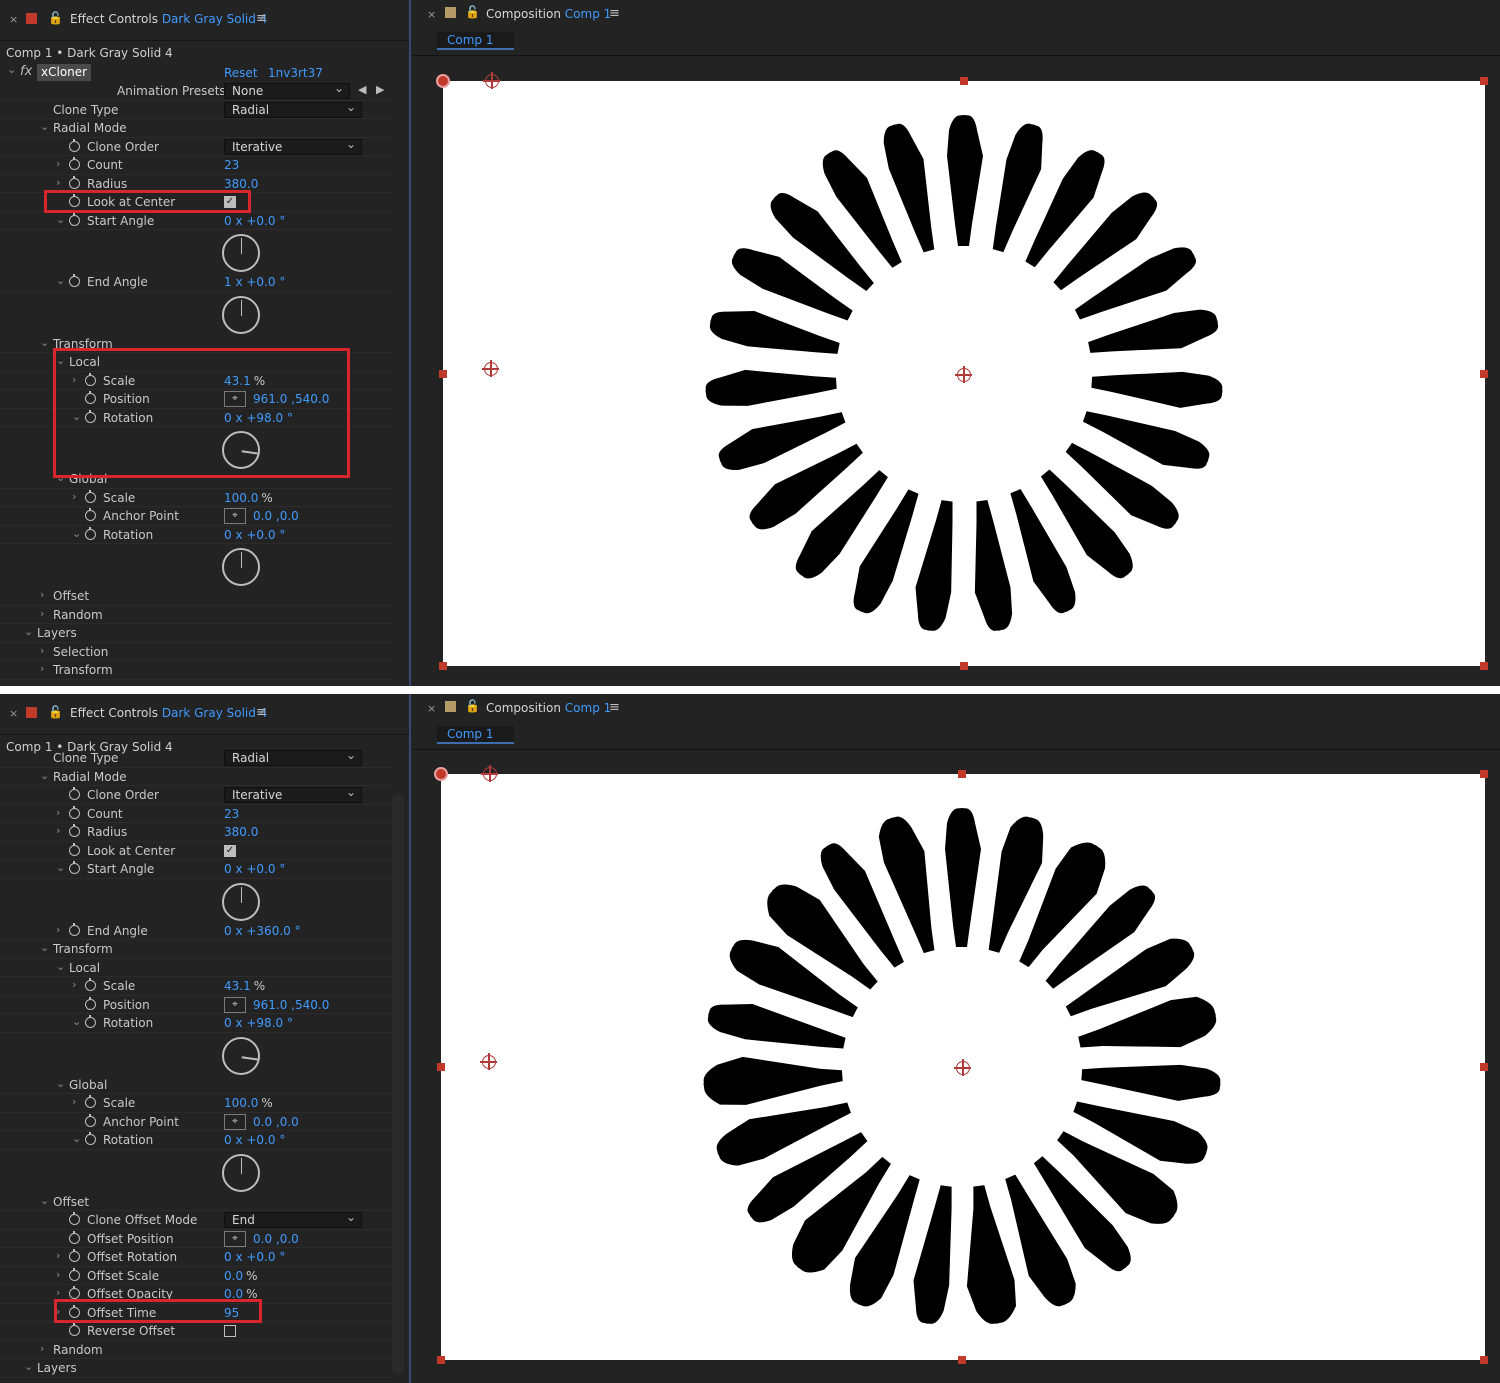 This screenshot has height=1383, width=1500. What do you see at coordinates (196, 832) in the screenshot?
I see `property-row-radius: › Radius 380.0` at bounding box center [196, 832].